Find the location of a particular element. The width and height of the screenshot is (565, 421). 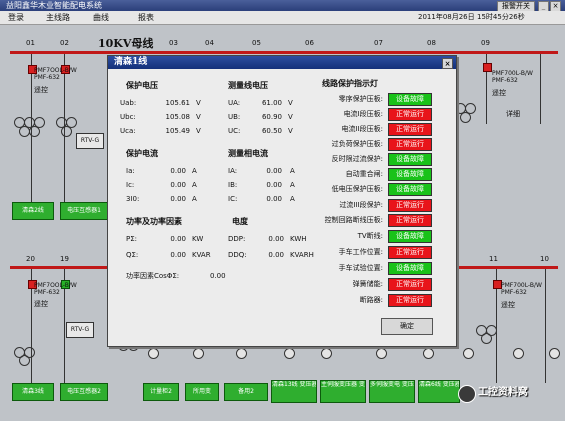

meter-row: Uab: 105.61 V is located at coordinates (170, 103).